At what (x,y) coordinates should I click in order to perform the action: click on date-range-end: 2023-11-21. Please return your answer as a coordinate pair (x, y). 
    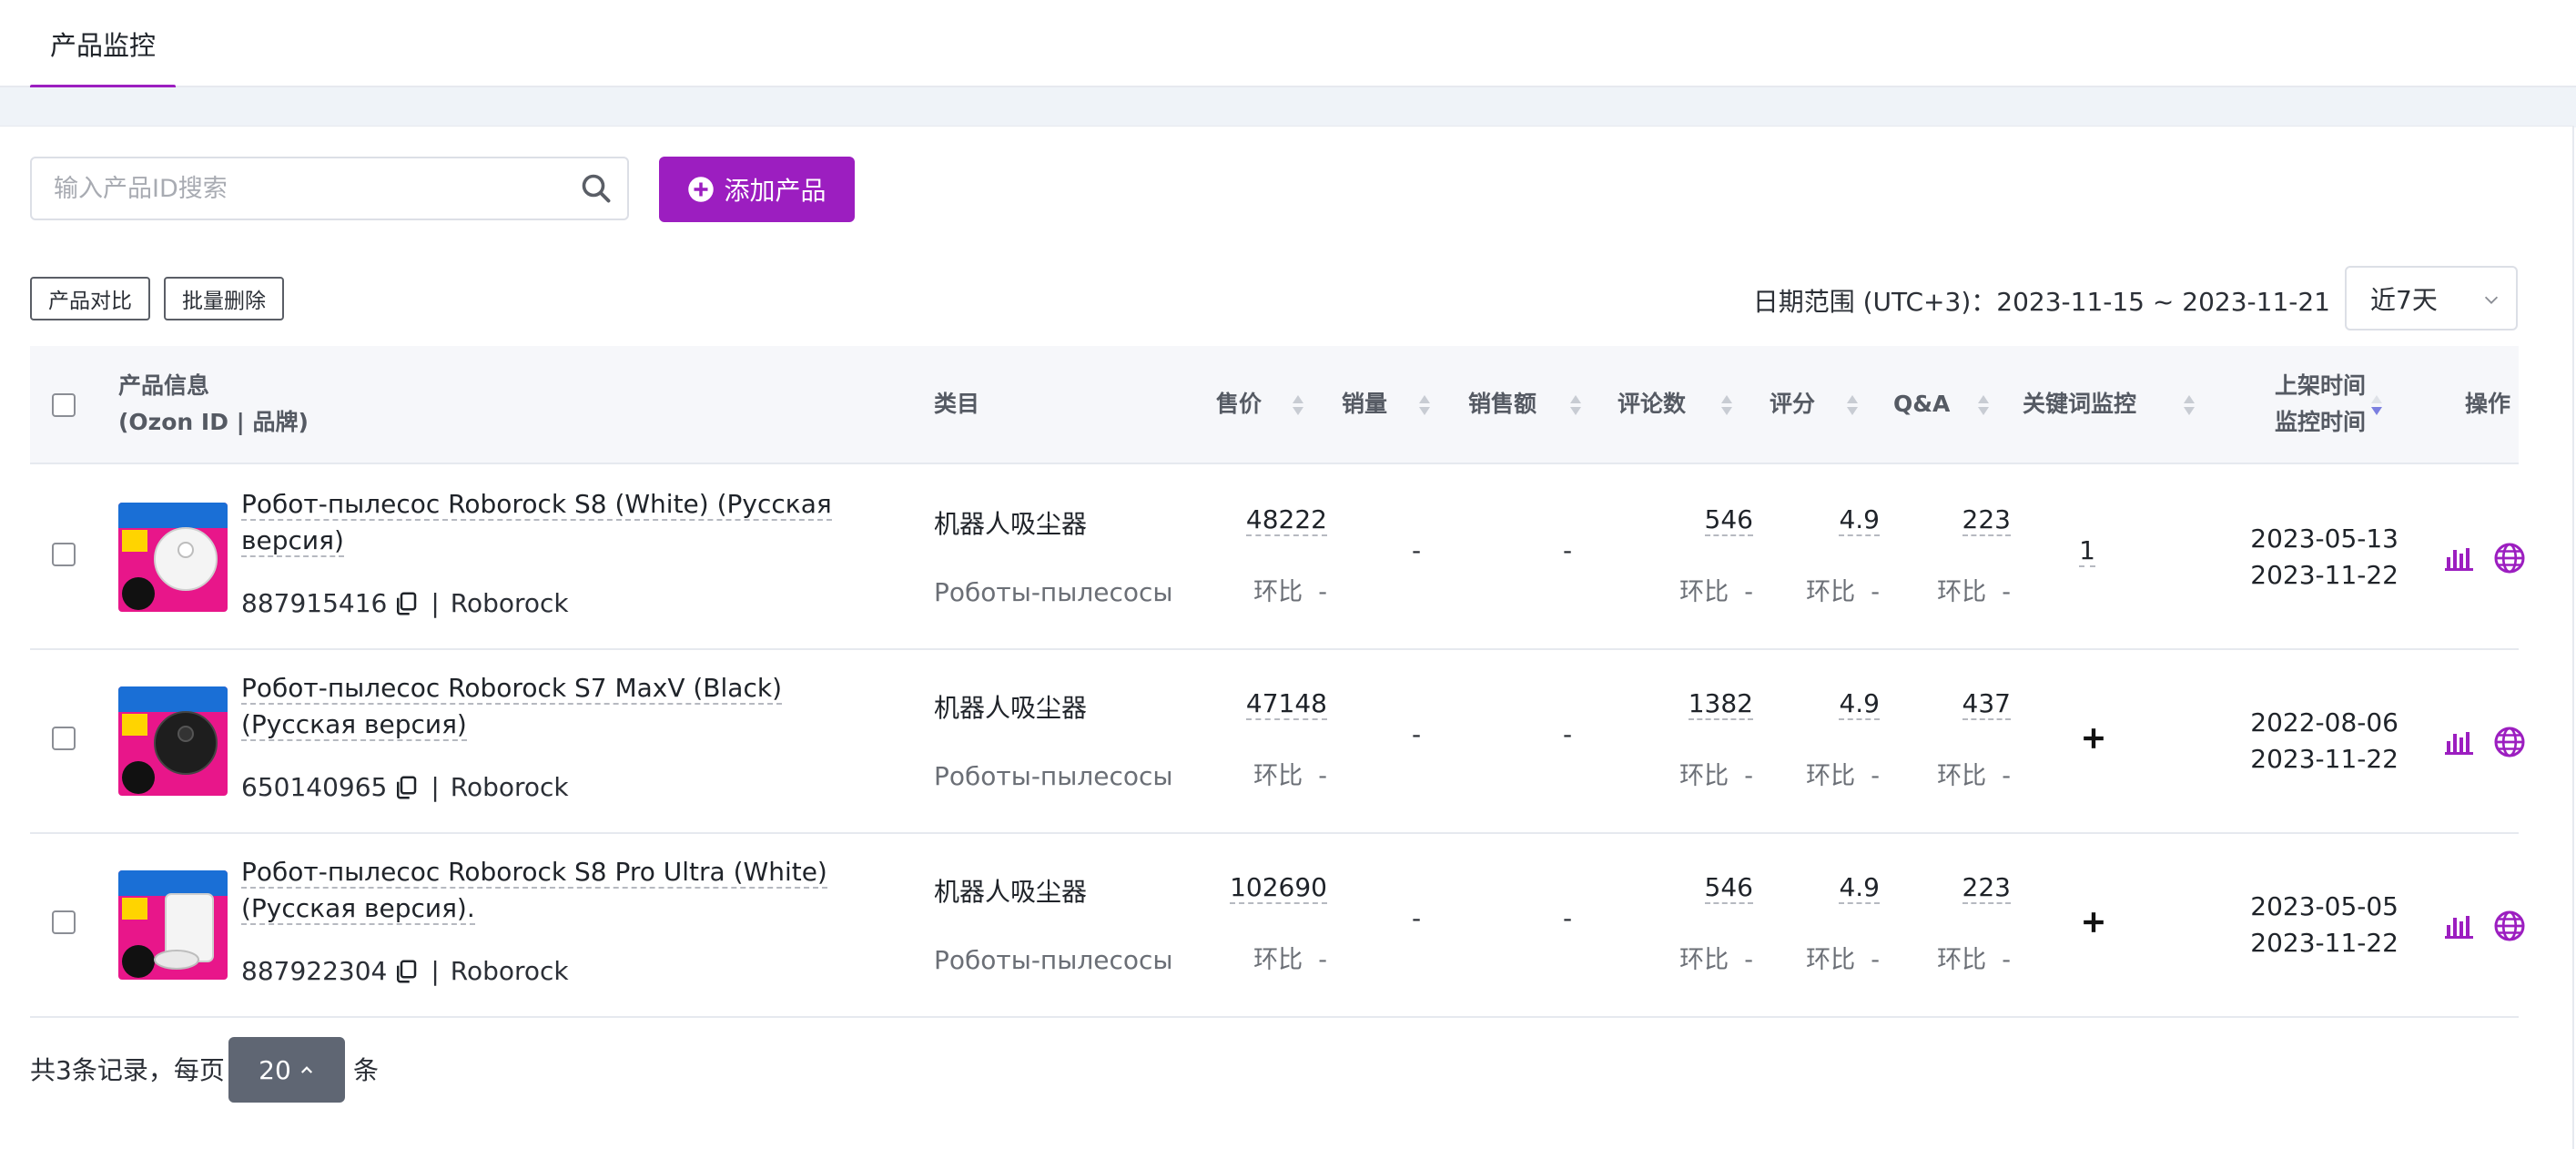
    Looking at the image, I should click on (2256, 302).